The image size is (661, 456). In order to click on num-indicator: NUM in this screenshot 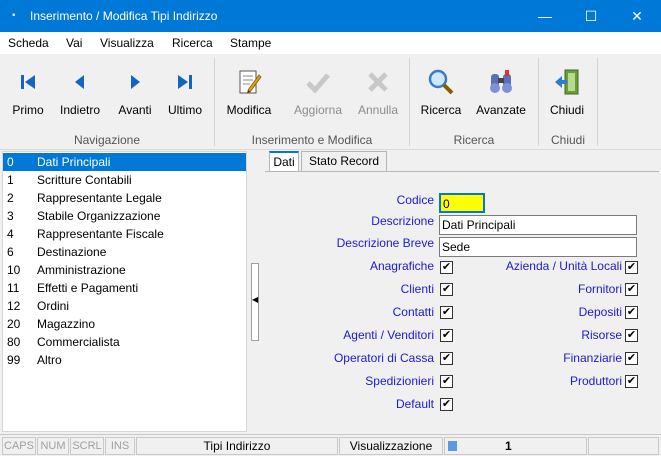, I will do `click(53, 446)`.